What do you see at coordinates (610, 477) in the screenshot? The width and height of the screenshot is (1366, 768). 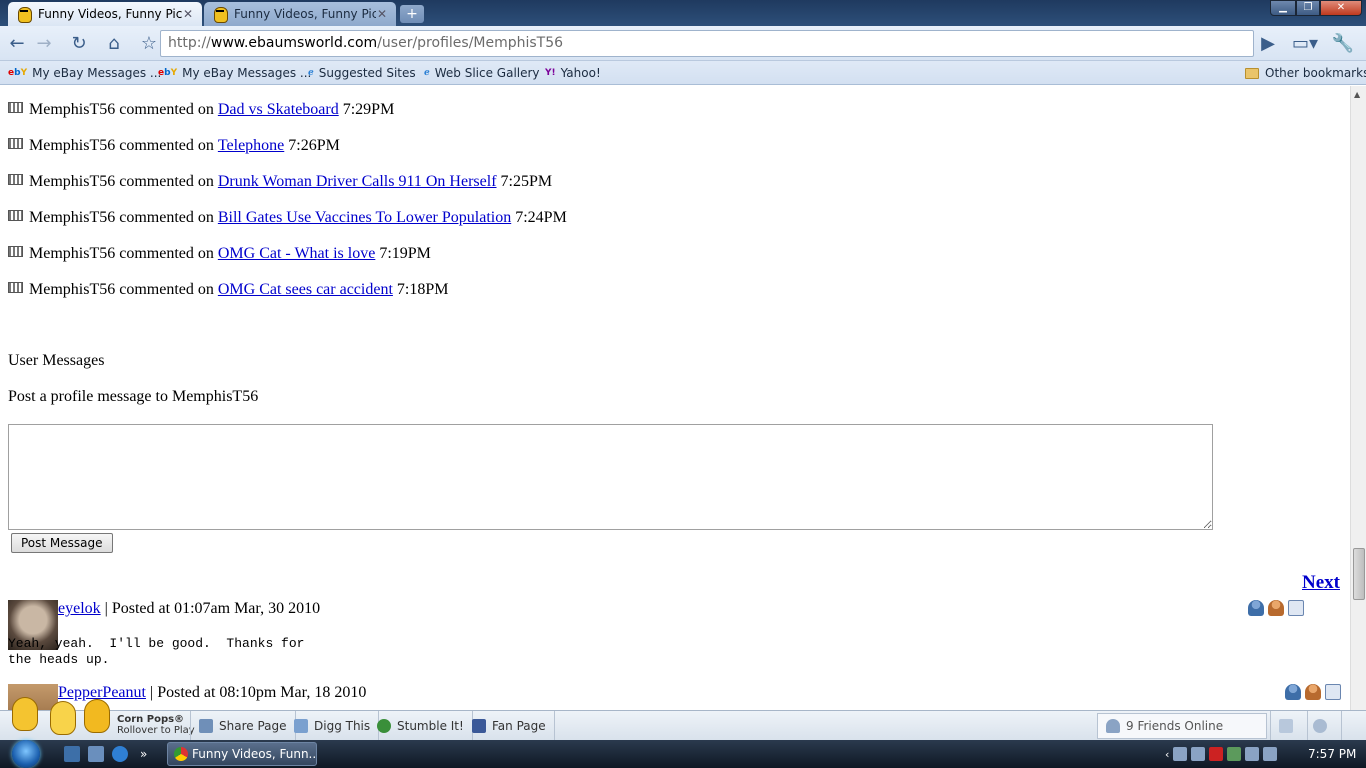 I see `profile-message-textarea` at bounding box center [610, 477].